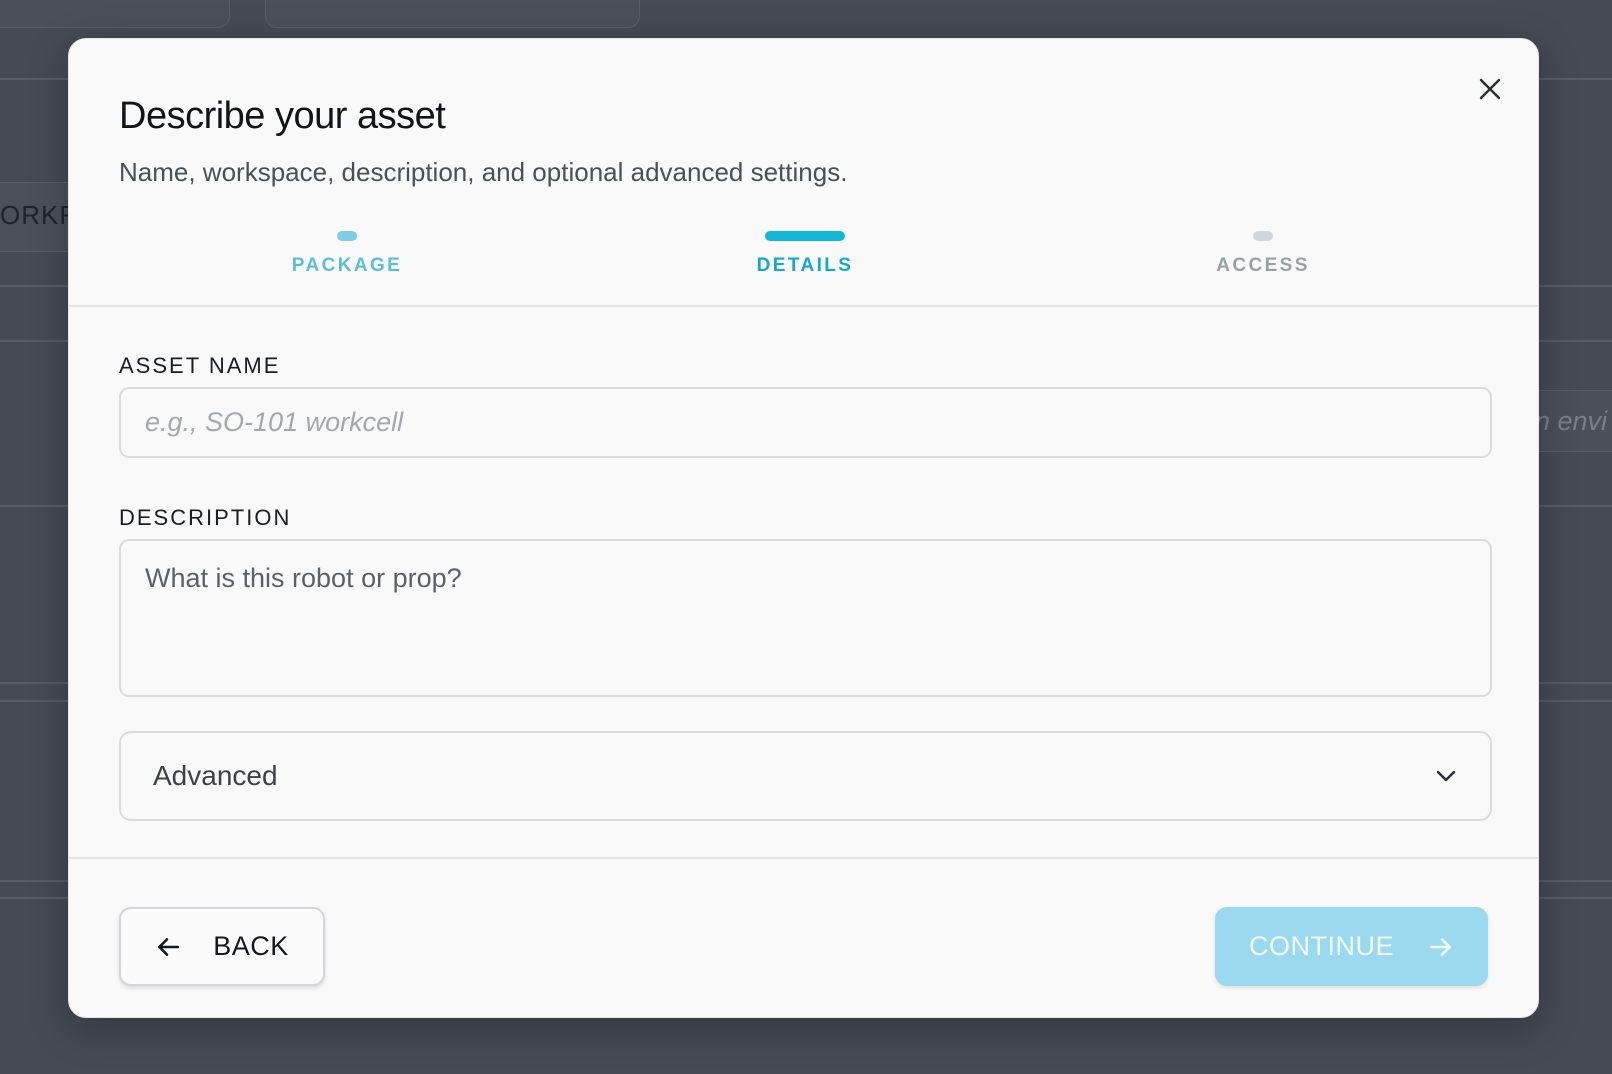 The width and height of the screenshot is (1612, 1074). I want to click on back-button-label: BACK, so click(251, 946).